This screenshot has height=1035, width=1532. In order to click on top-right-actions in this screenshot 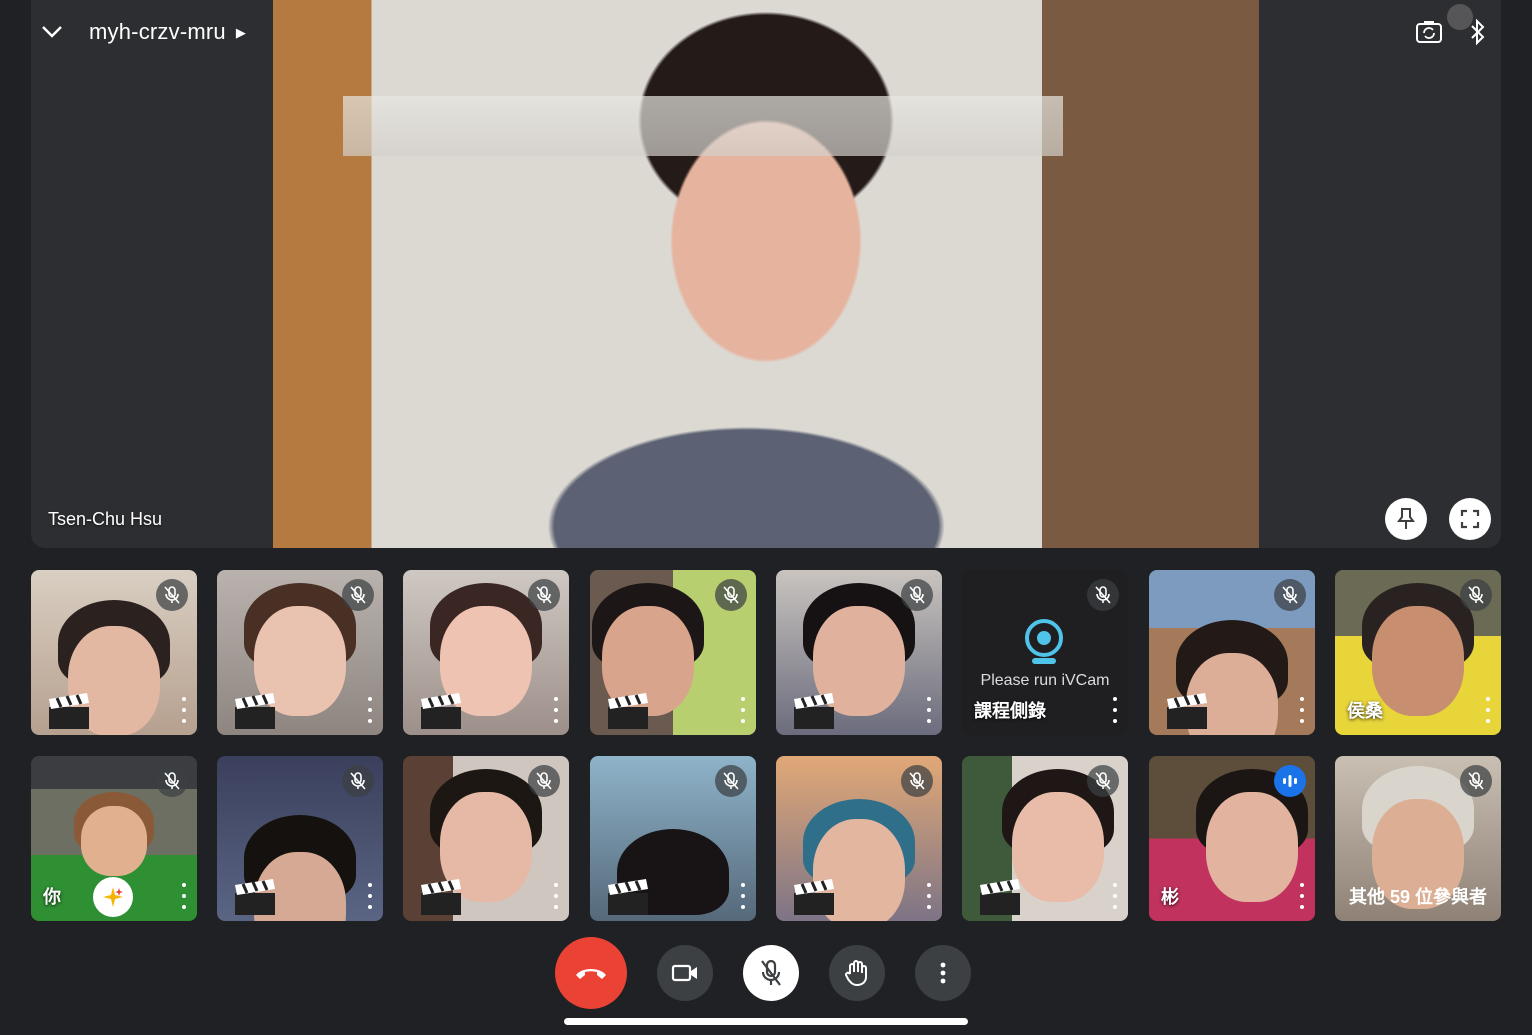, I will do `click(1458, 32)`.